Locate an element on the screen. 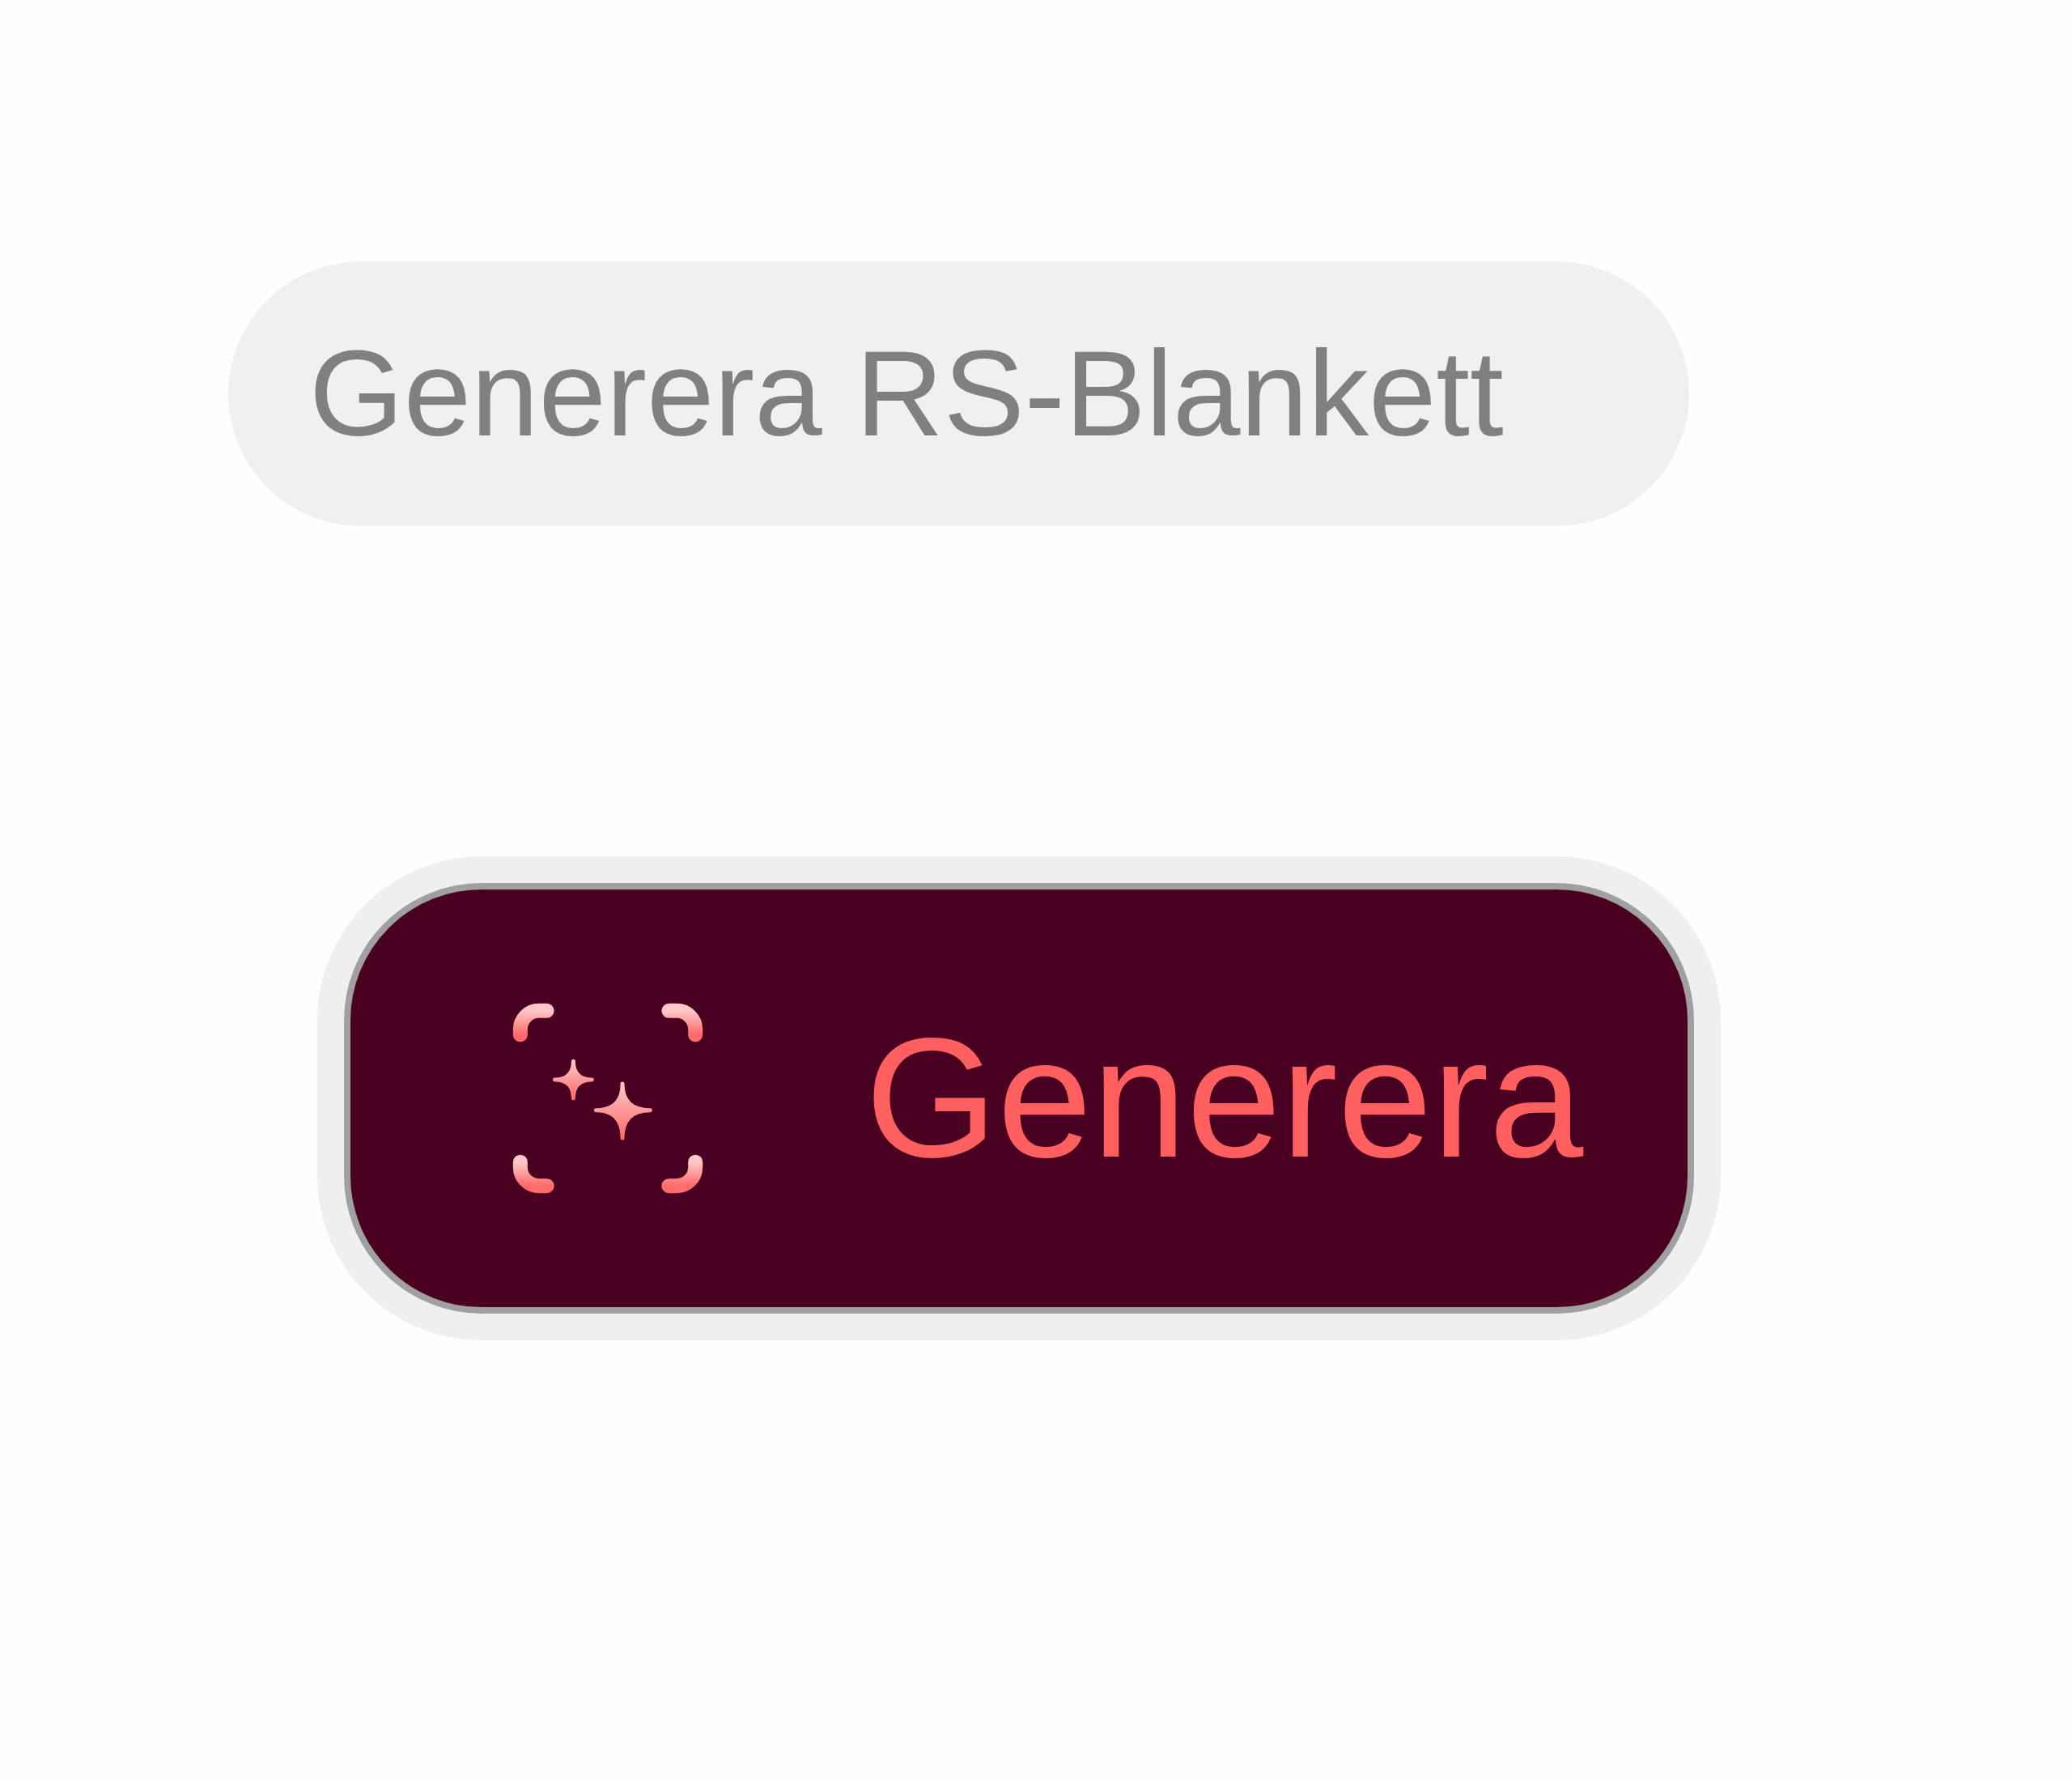 The height and width of the screenshot is (1779, 2072). generate-form-button: Generera RS-Blankett is located at coordinates (958, 393).